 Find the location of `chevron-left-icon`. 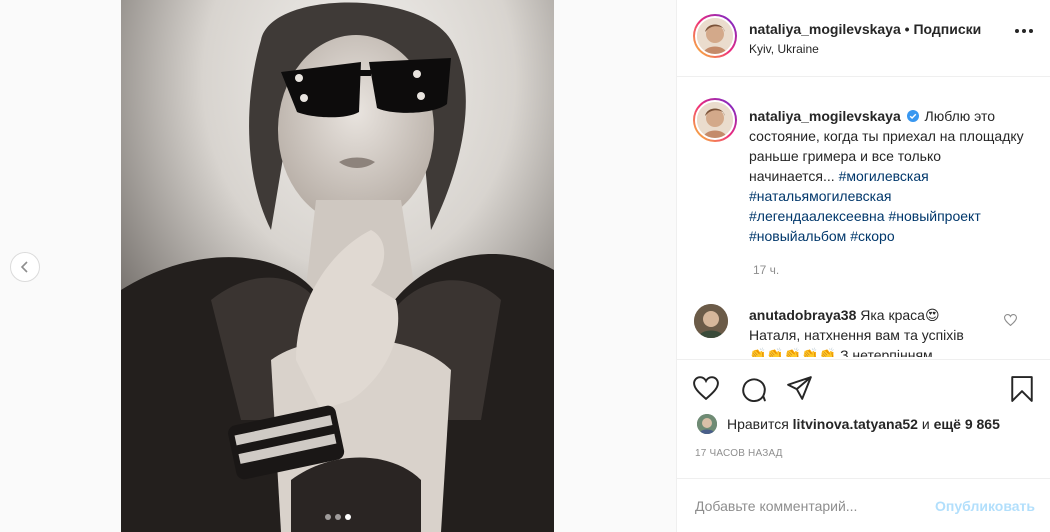

chevron-left-icon is located at coordinates (24, 267).